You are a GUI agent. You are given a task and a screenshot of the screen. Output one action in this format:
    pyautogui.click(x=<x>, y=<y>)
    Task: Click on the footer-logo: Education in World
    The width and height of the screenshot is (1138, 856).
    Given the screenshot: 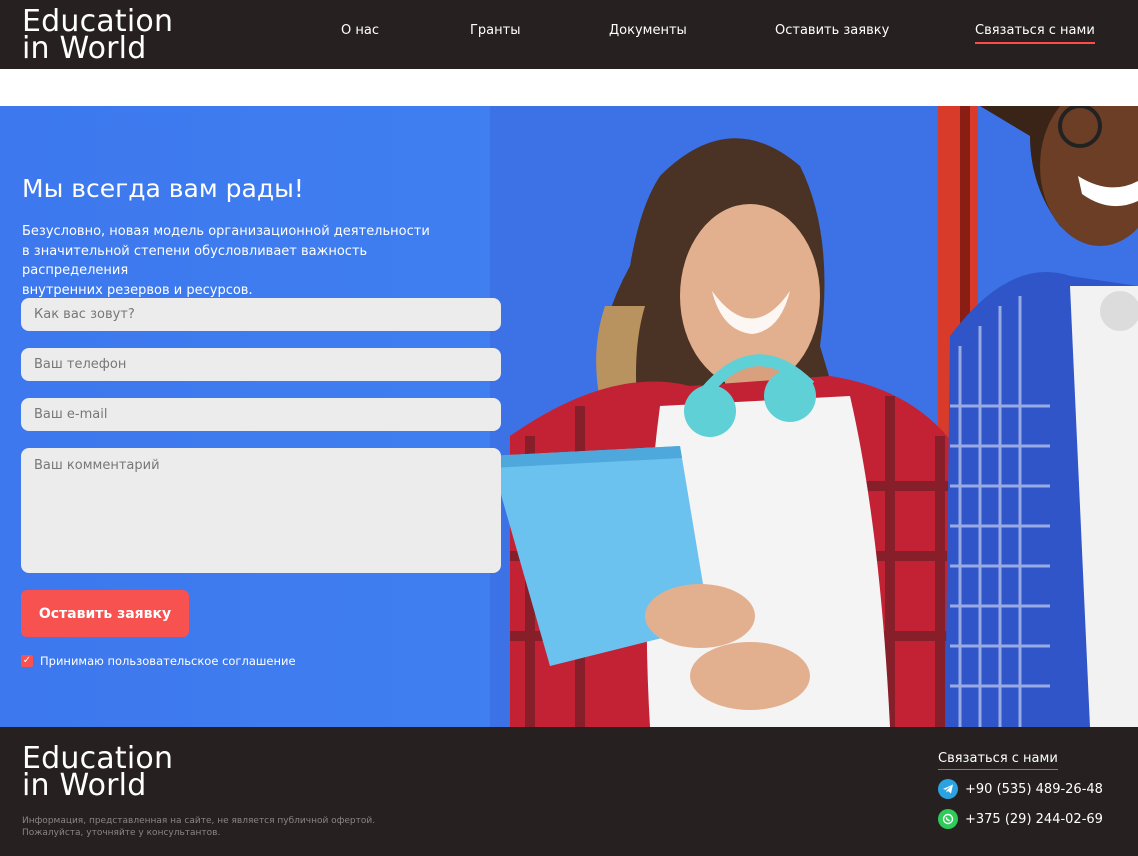 What is the action you would take?
    pyautogui.click(x=97, y=773)
    